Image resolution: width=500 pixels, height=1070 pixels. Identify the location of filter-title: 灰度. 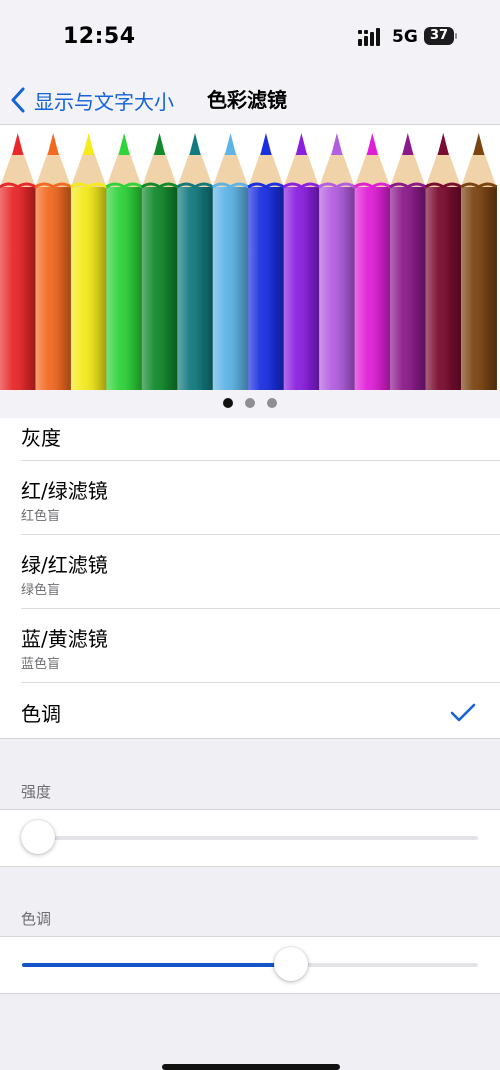
(41, 438).